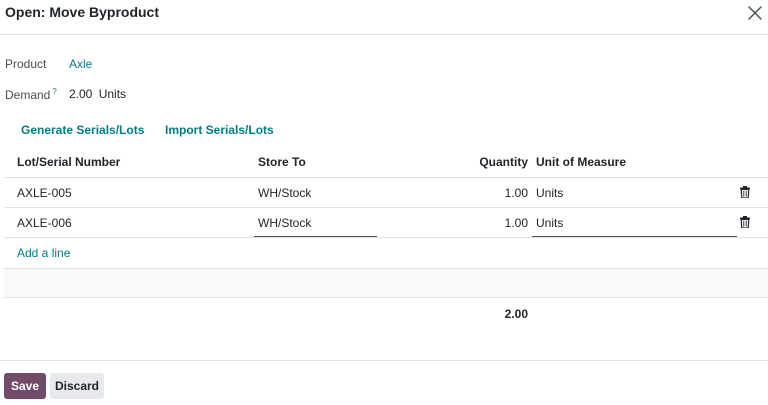  I want to click on dialog-header: Open: Move Byproduct, so click(384, 17).